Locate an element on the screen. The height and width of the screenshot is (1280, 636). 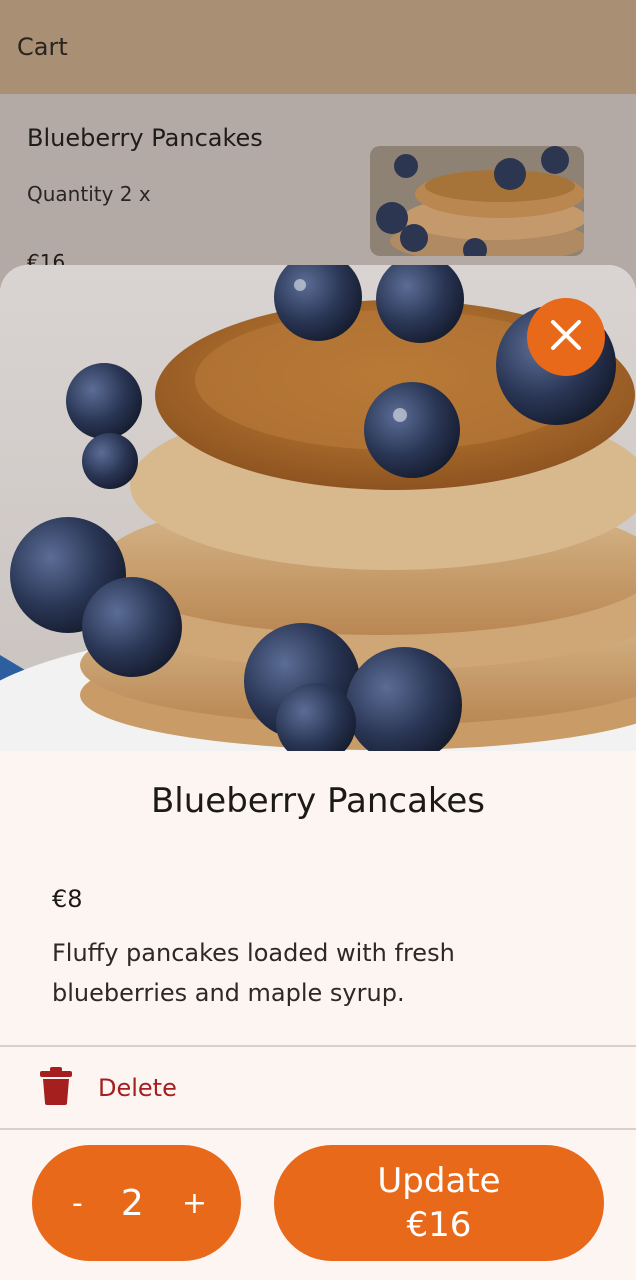
divider is located at coordinates (318, 1129).